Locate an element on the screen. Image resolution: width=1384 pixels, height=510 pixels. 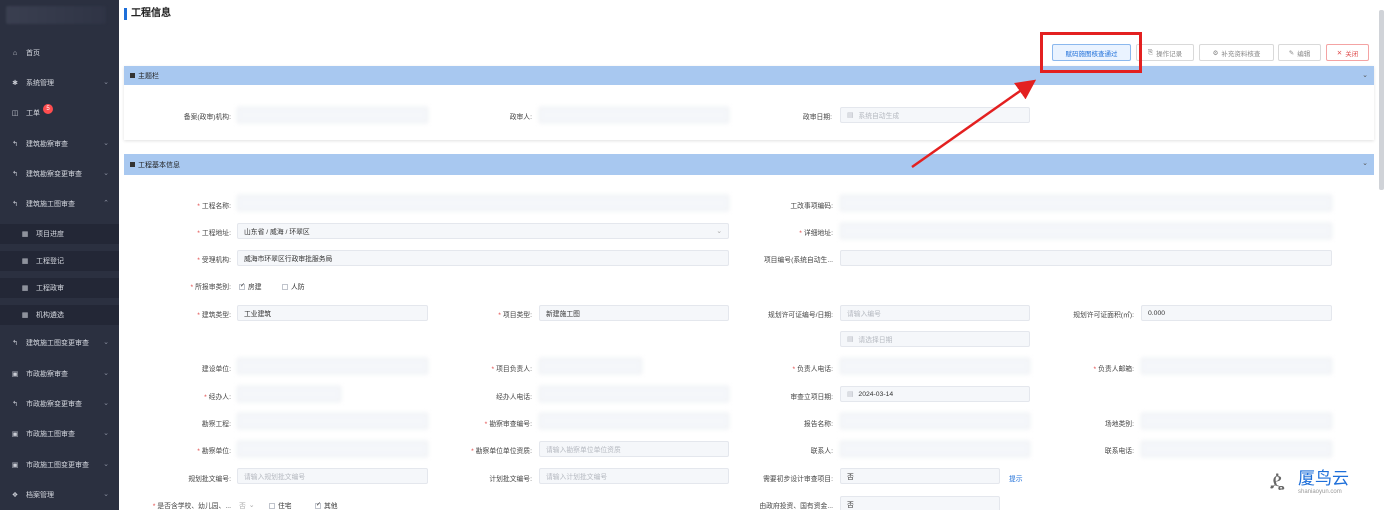
edit-icon: ✎ is located at coordinates (1291, 53).